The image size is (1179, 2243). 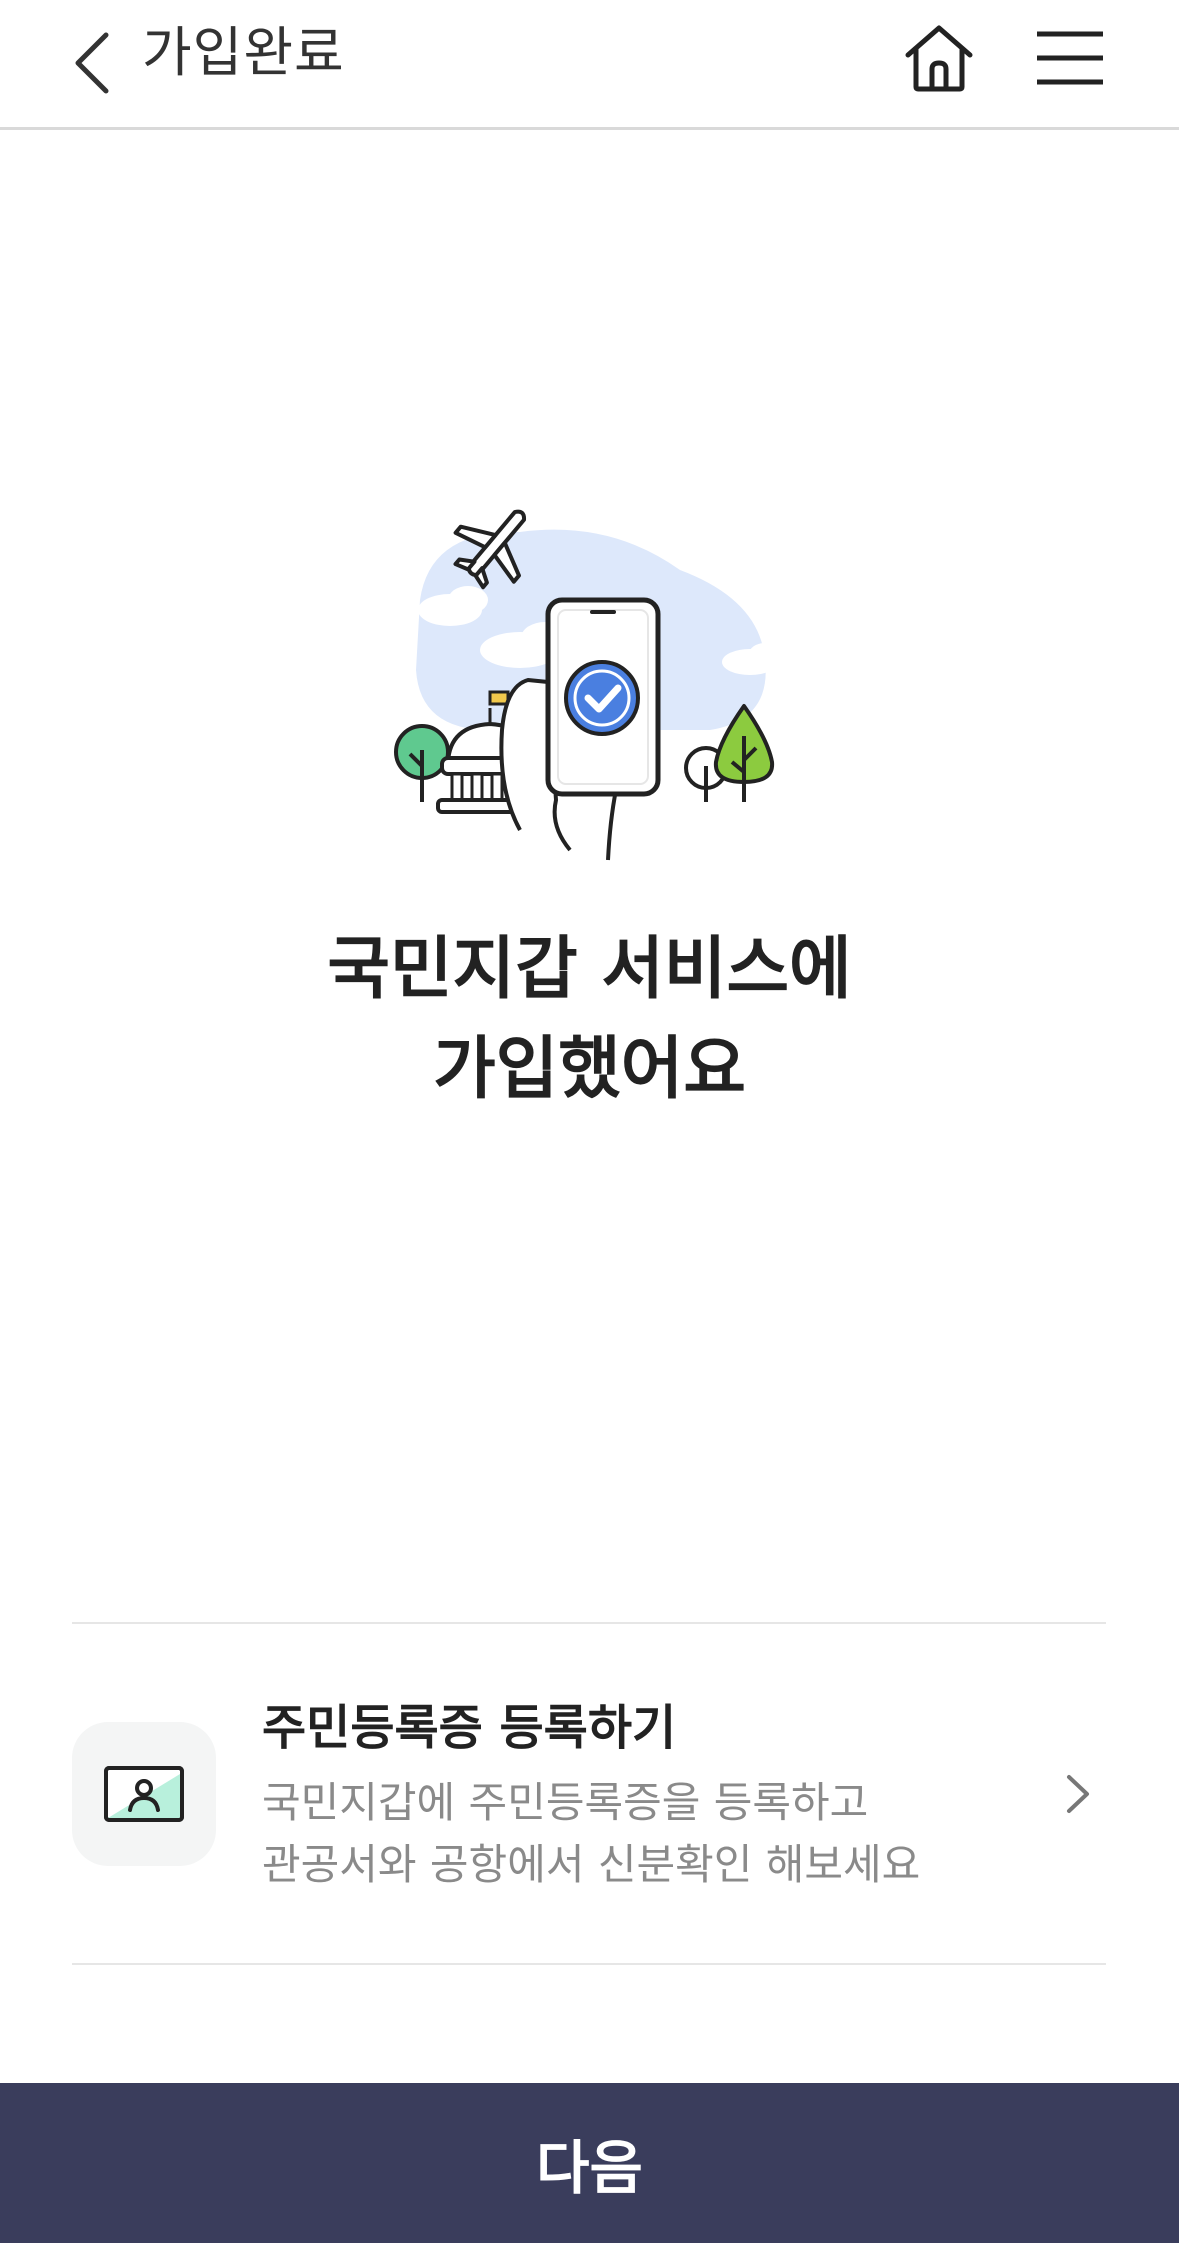 What do you see at coordinates (589, 1069) in the screenshot?
I see `headline-line-2: 가입했어요` at bounding box center [589, 1069].